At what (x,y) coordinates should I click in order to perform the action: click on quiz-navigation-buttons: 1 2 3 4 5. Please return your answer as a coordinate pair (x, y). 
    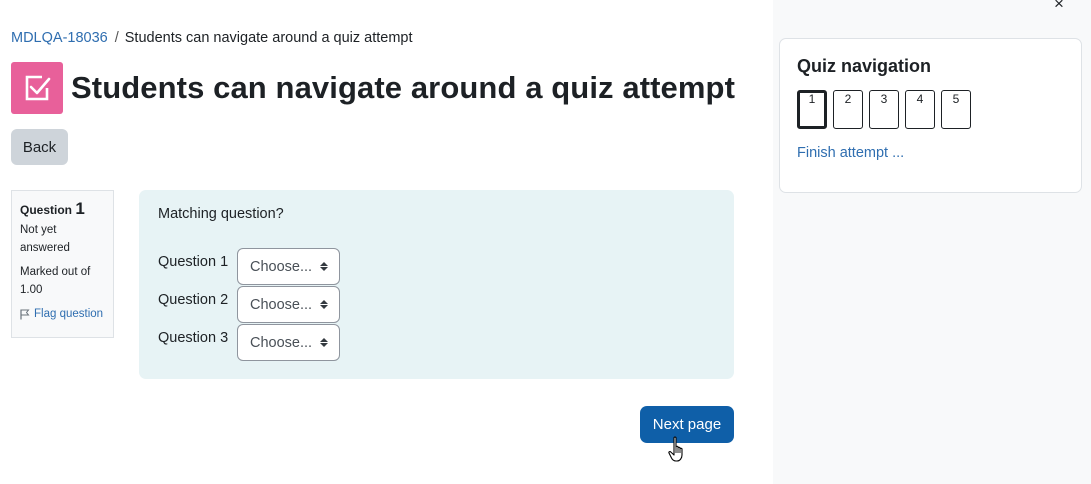
    Looking at the image, I should click on (930, 109).